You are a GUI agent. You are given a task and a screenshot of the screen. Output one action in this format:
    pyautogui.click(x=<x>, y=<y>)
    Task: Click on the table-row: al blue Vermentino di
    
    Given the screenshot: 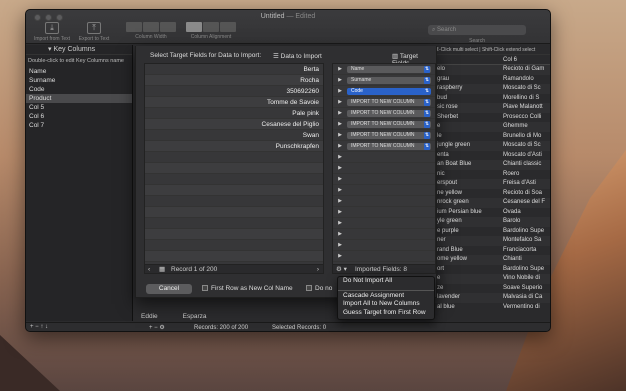 What is the action you would take?
    pyautogui.click(x=492, y=308)
    